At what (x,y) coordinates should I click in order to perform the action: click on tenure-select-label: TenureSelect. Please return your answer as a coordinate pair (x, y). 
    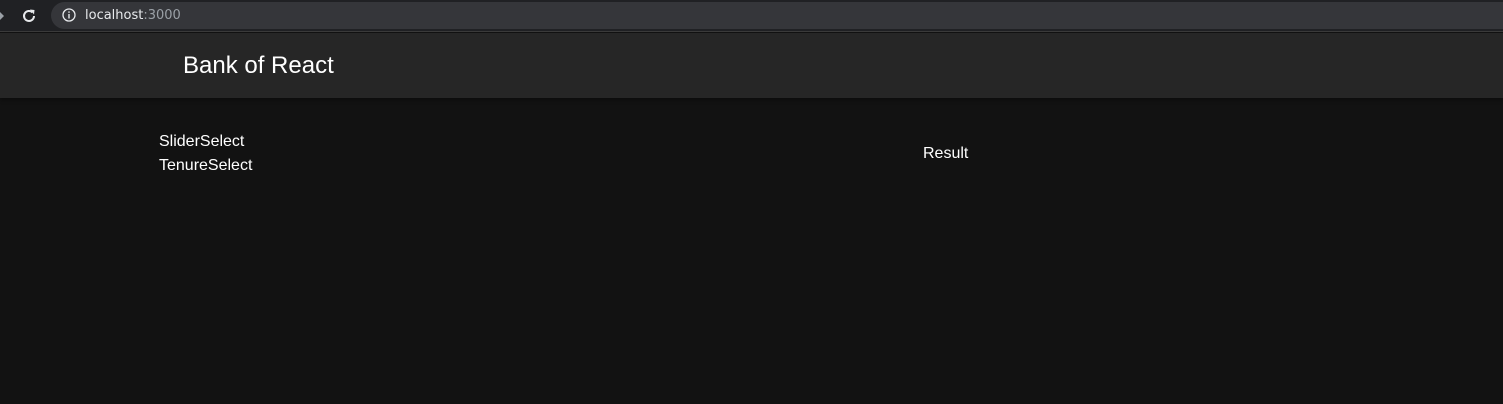
    Looking at the image, I should click on (206, 165).